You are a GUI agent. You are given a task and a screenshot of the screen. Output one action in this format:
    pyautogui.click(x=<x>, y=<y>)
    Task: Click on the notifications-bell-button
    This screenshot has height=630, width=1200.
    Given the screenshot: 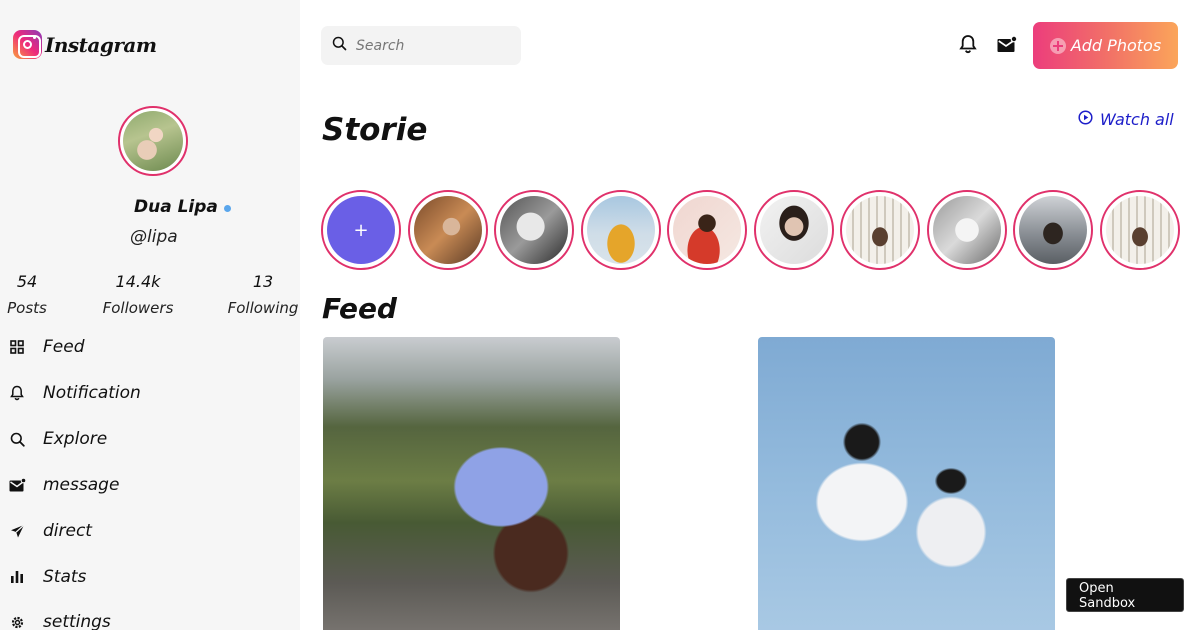 What is the action you would take?
    pyautogui.click(x=968, y=46)
    